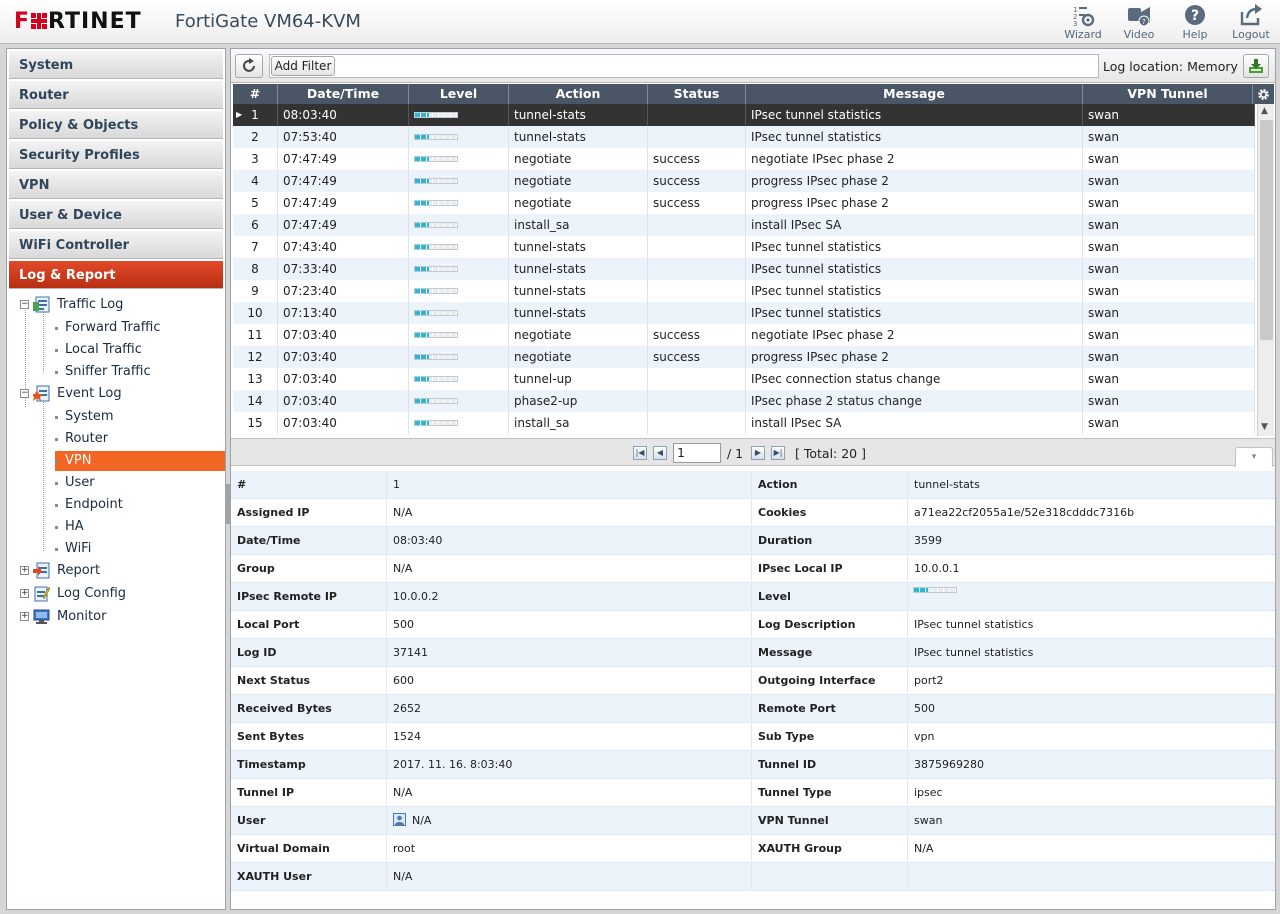 The width and height of the screenshot is (1280, 914). I want to click on scroll-down-icon: ▼, so click(1264, 427).